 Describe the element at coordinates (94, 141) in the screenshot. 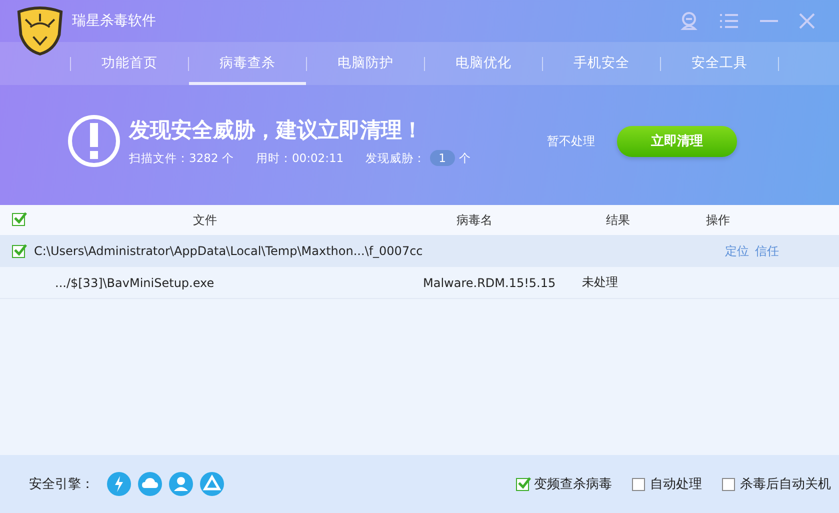

I see `warning-icon` at that location.